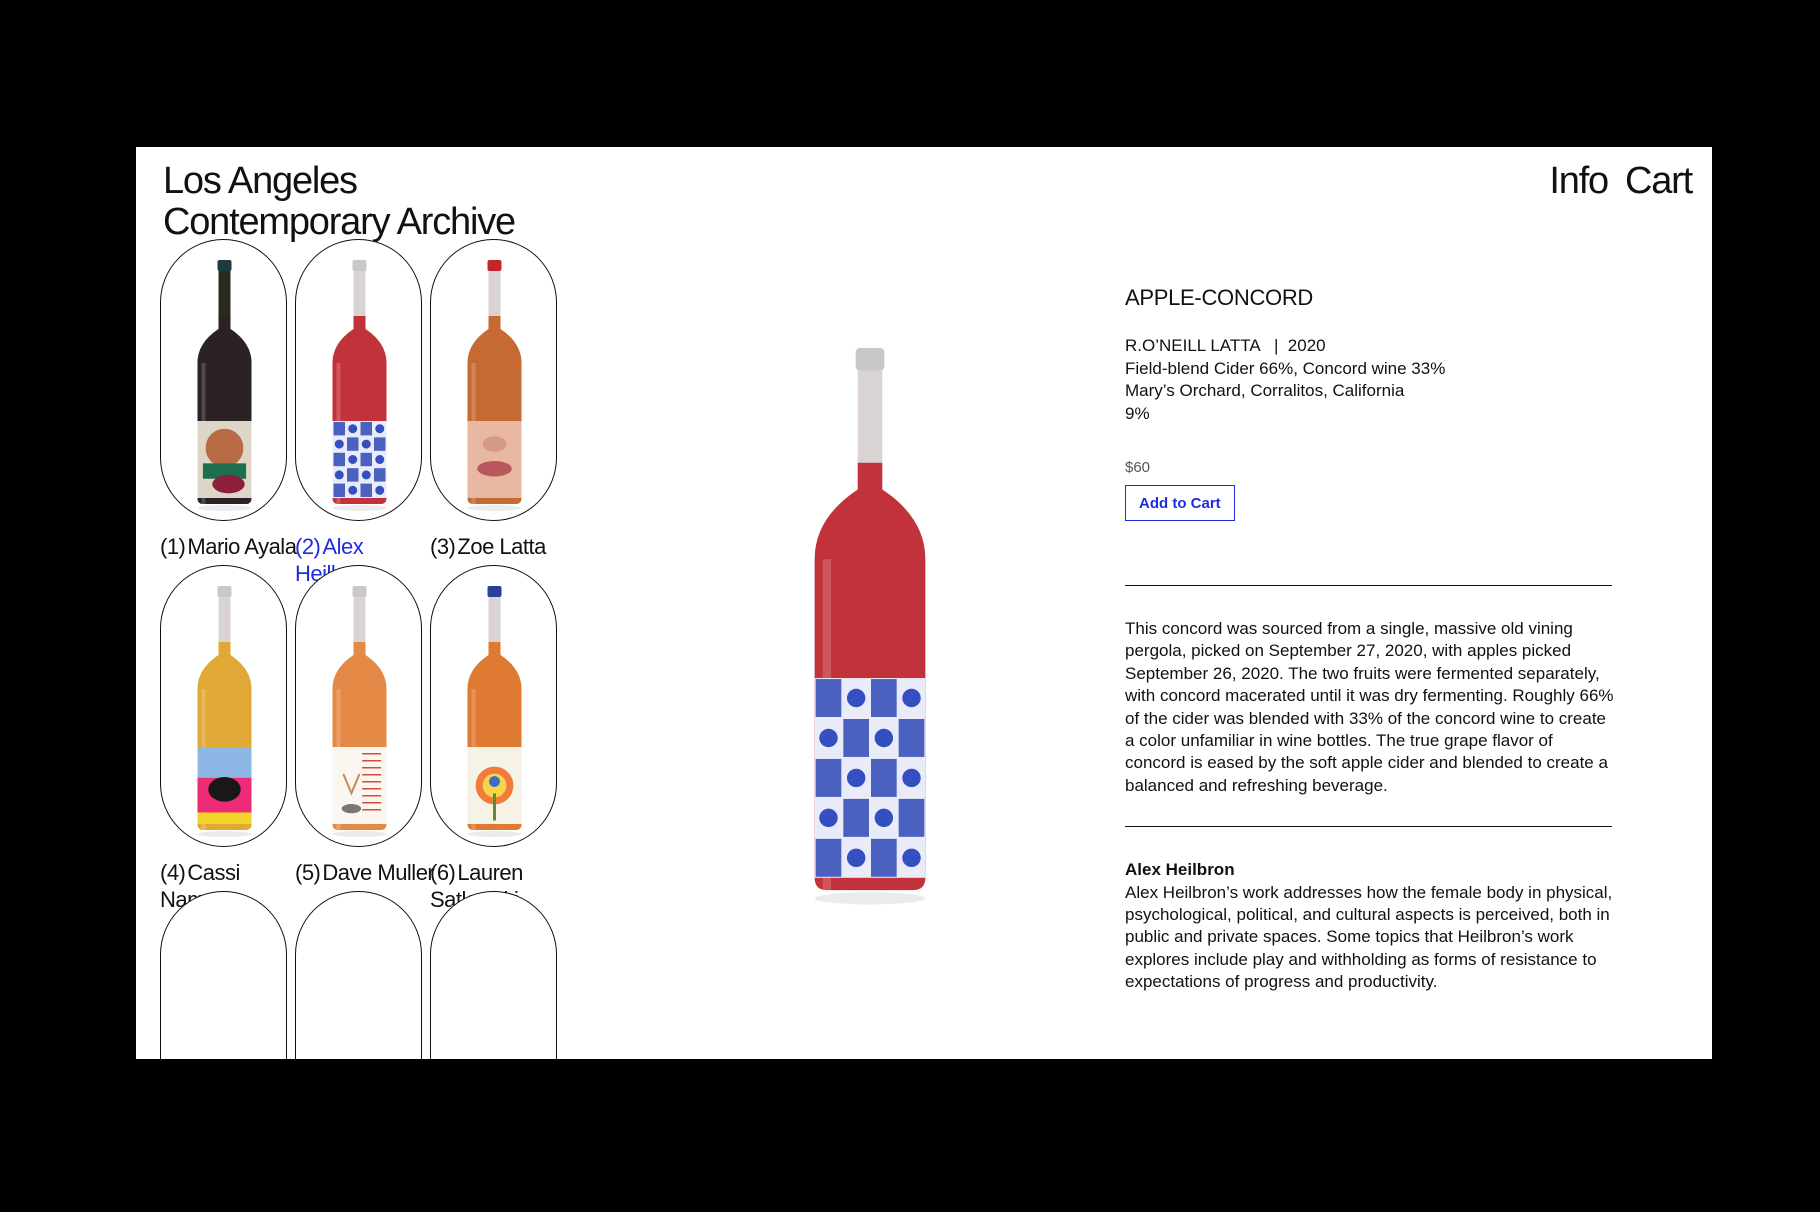 This screenshot has height=1212, width=1820. What do you see at coordinates (1225, 345) in the screenshot?
I see `producer-line: R.O’NEILL LATTA | 2020` at bounding box center [1225, 345].